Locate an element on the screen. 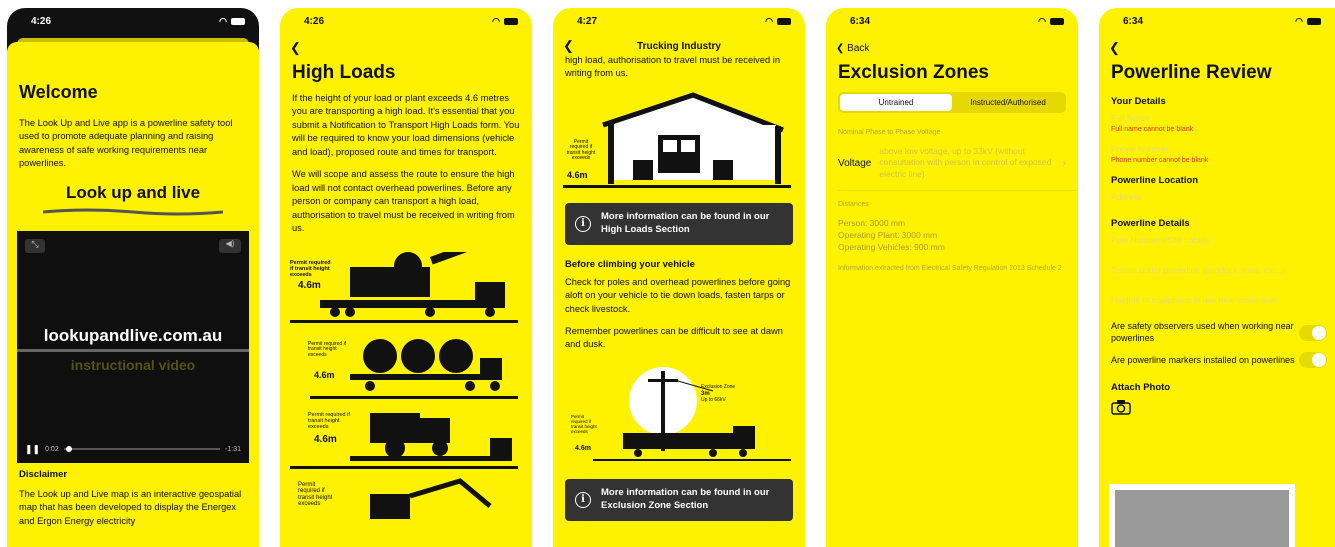 The image size is (1335, 547). pipe-load-icon is located at coordinates (414, 368).